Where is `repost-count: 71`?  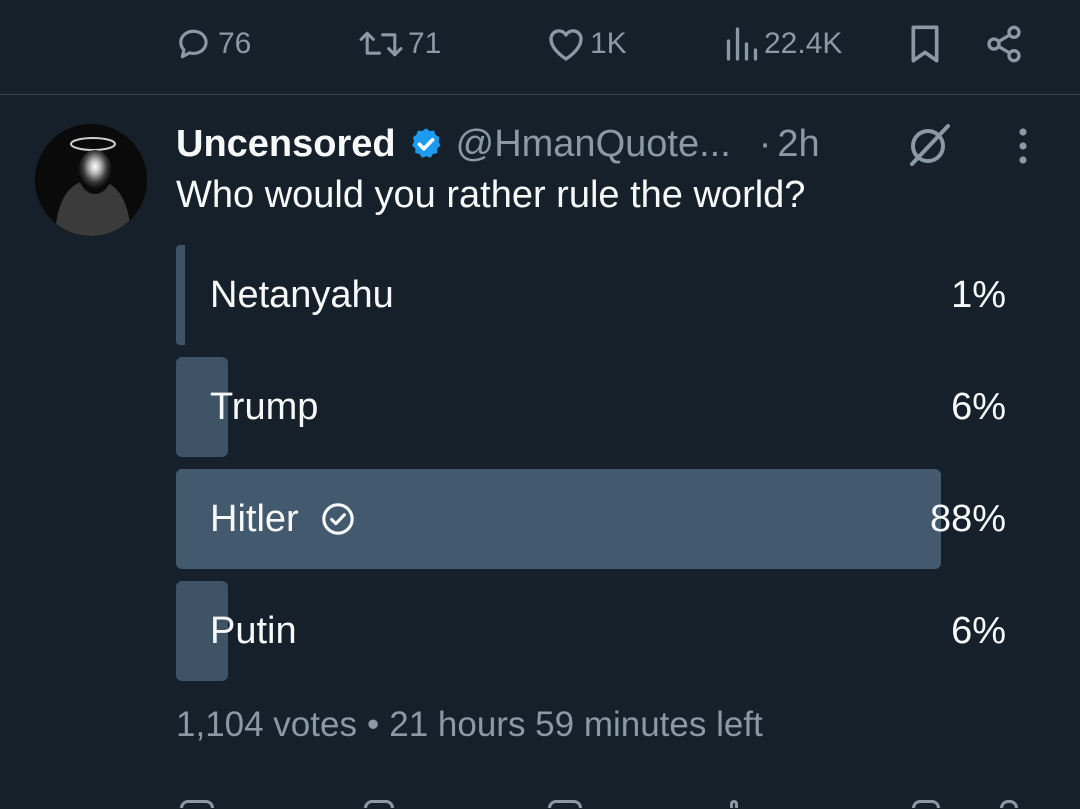
repost-count: 71 is located at coordinates (425, 43).